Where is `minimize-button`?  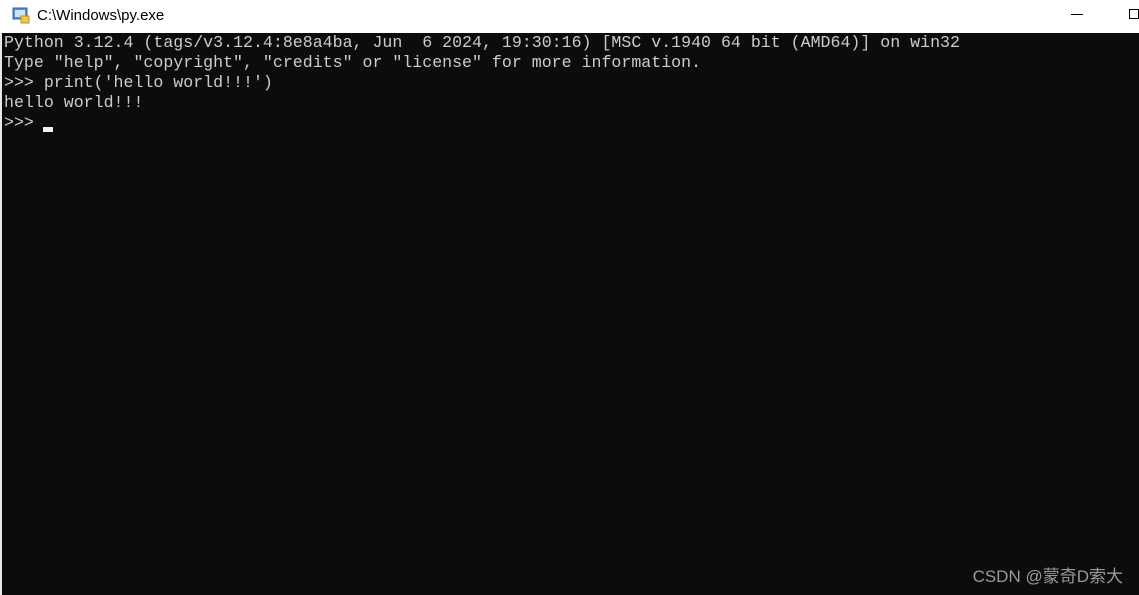 minimize-button is located at coordinates (1077, 14).